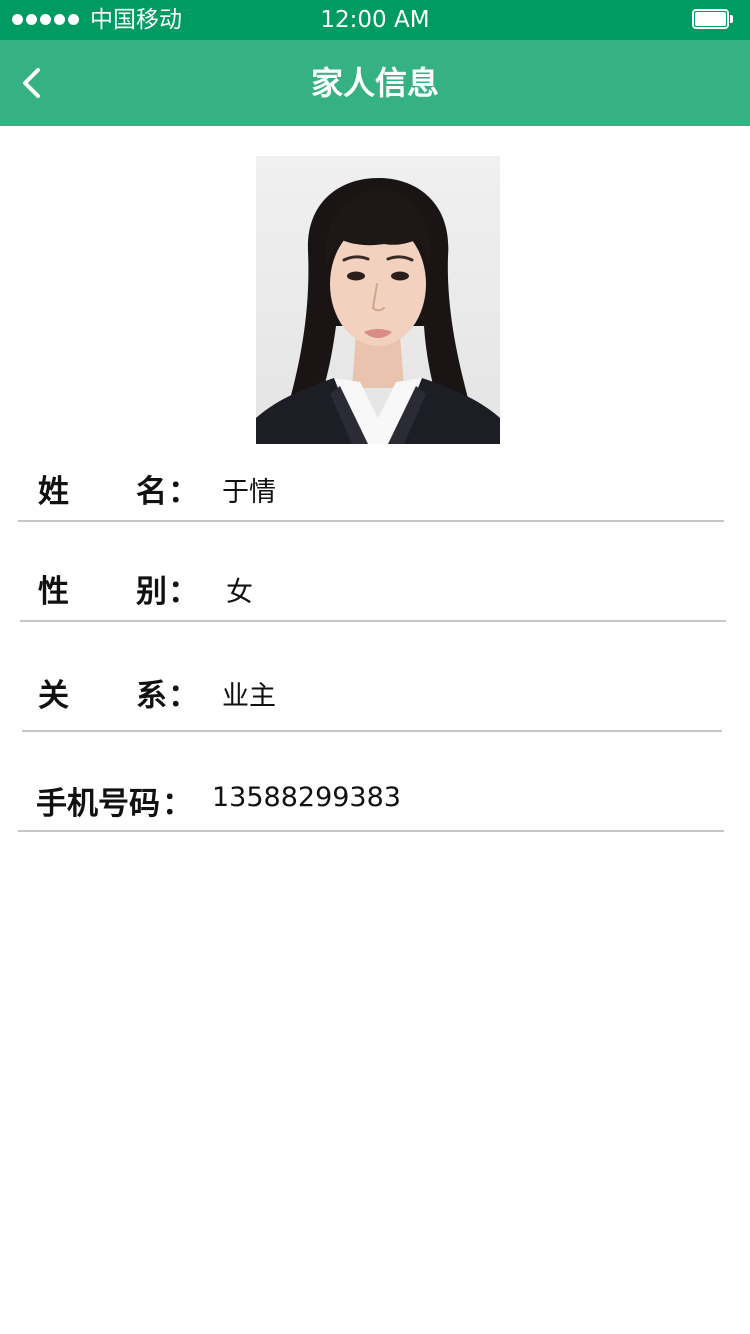 The height and width of the screenshot is (1334, 750). What do you see at coordinates (53, 492) in the screenshot?
I see `field-label-char: 姓` at bounding box center [53, 492].